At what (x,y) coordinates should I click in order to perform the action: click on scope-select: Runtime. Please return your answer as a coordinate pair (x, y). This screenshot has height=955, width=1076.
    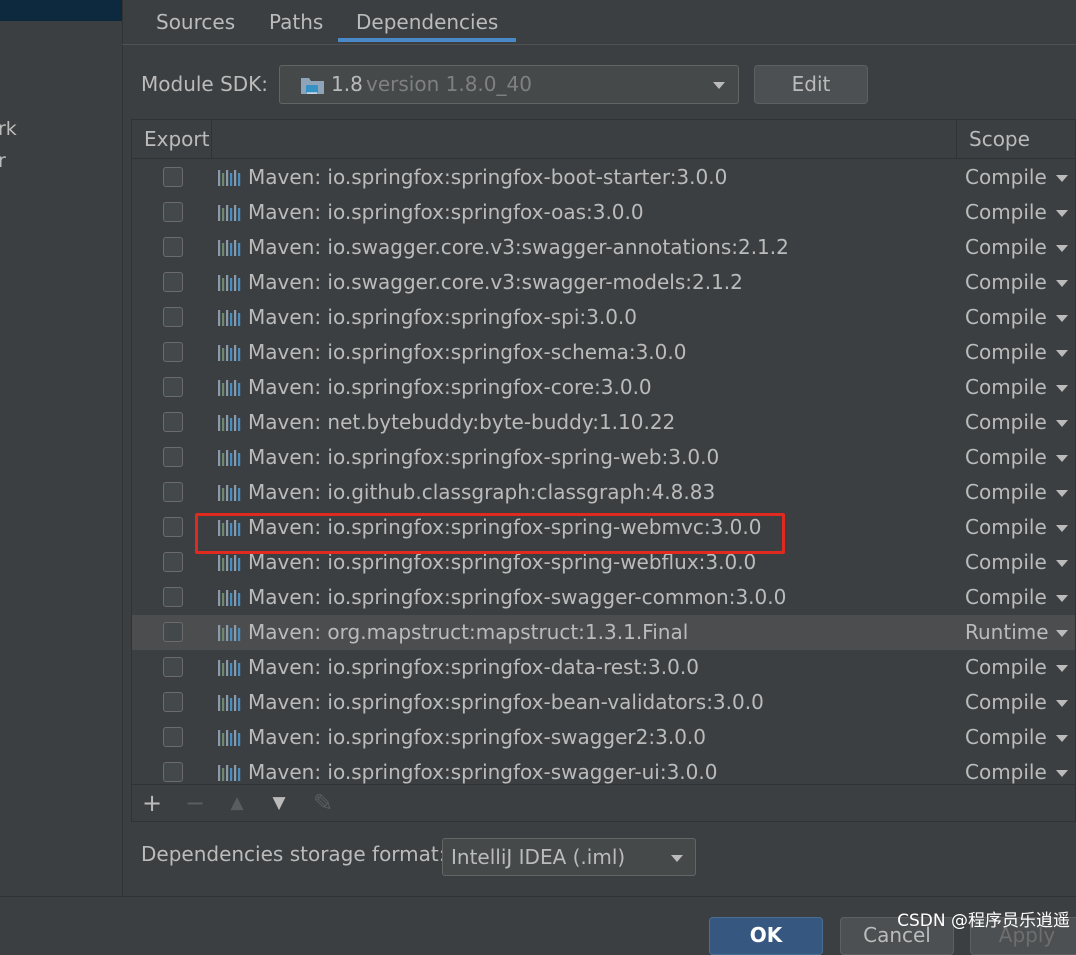
    Looking at the image, I should click on (1007, 632).